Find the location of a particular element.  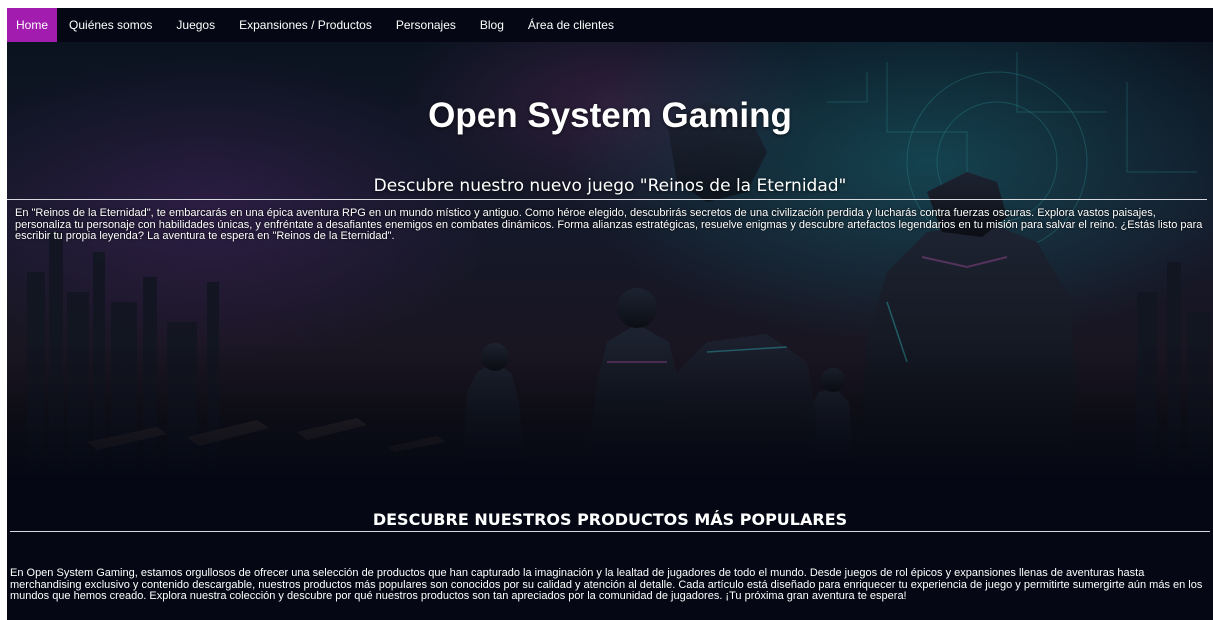

nav-item-expansiones-productos: Expansiones / Productos is located at coordinates (305, 25).